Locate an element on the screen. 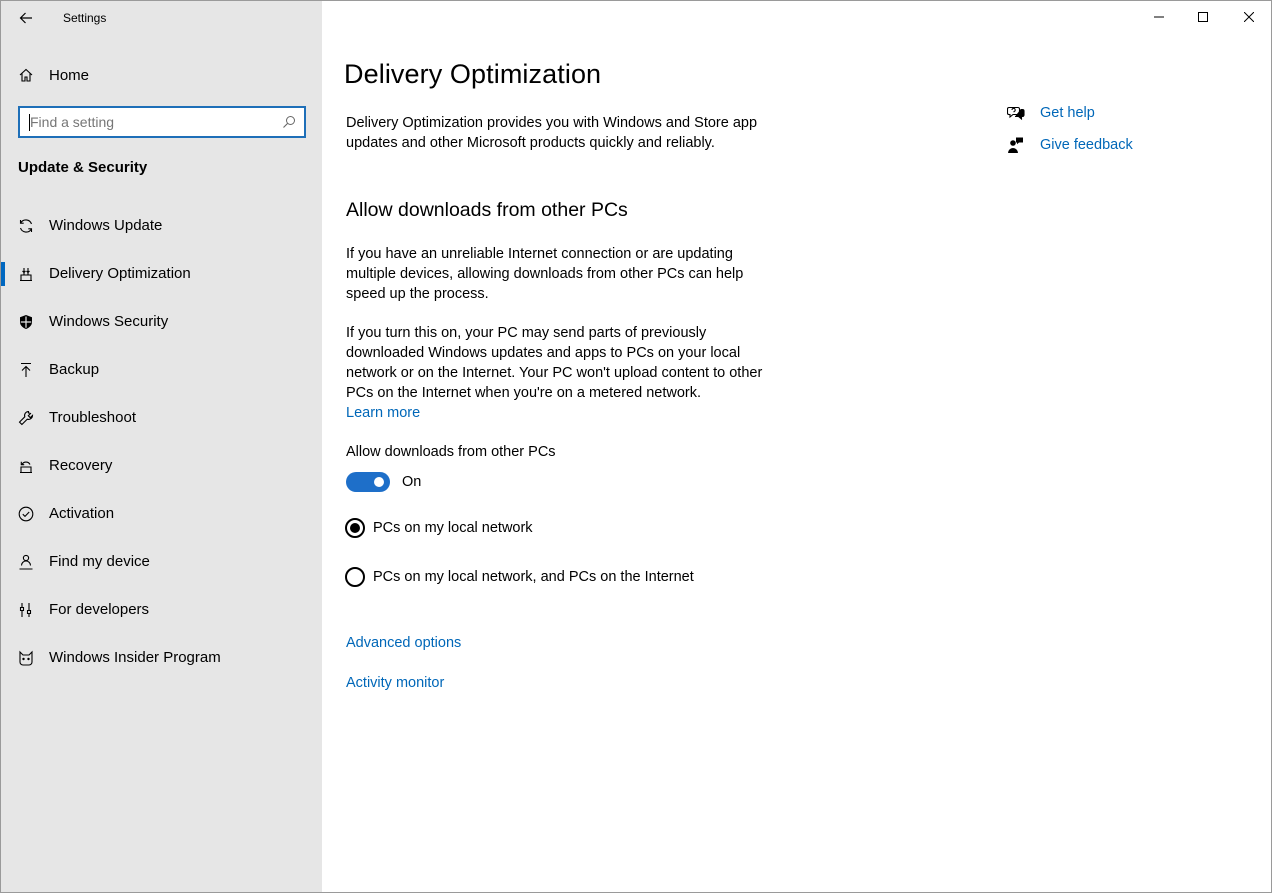  radio-label: PCs on my local network is located at coordinates (453, 528).